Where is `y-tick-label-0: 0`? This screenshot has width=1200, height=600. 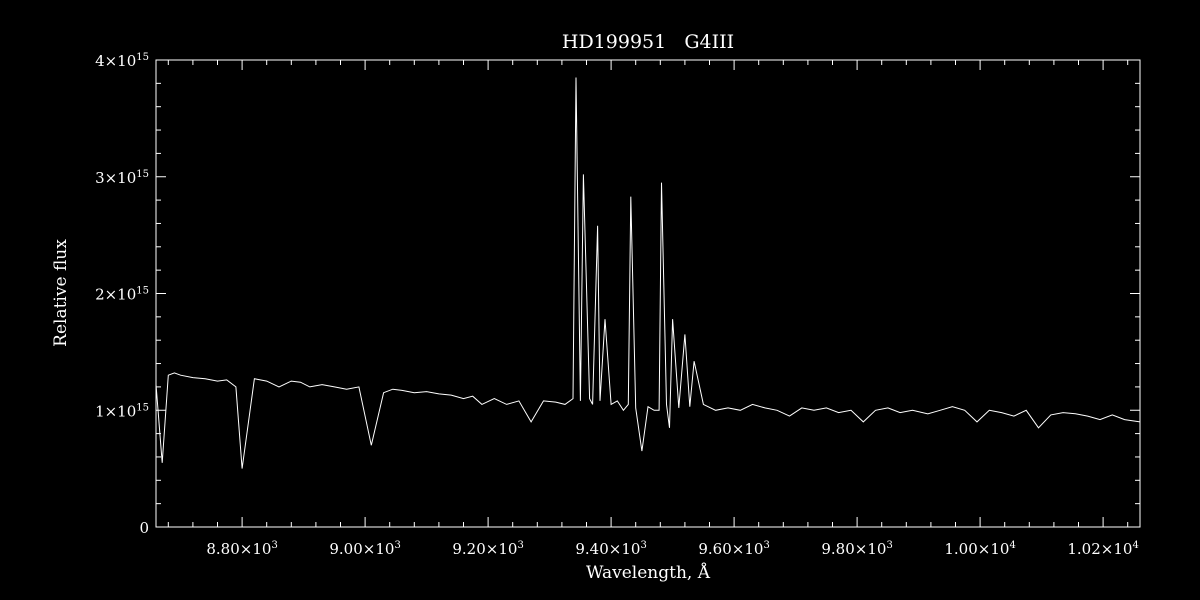 y-tick-label-0: 0 is located at coordinates (144, 528).